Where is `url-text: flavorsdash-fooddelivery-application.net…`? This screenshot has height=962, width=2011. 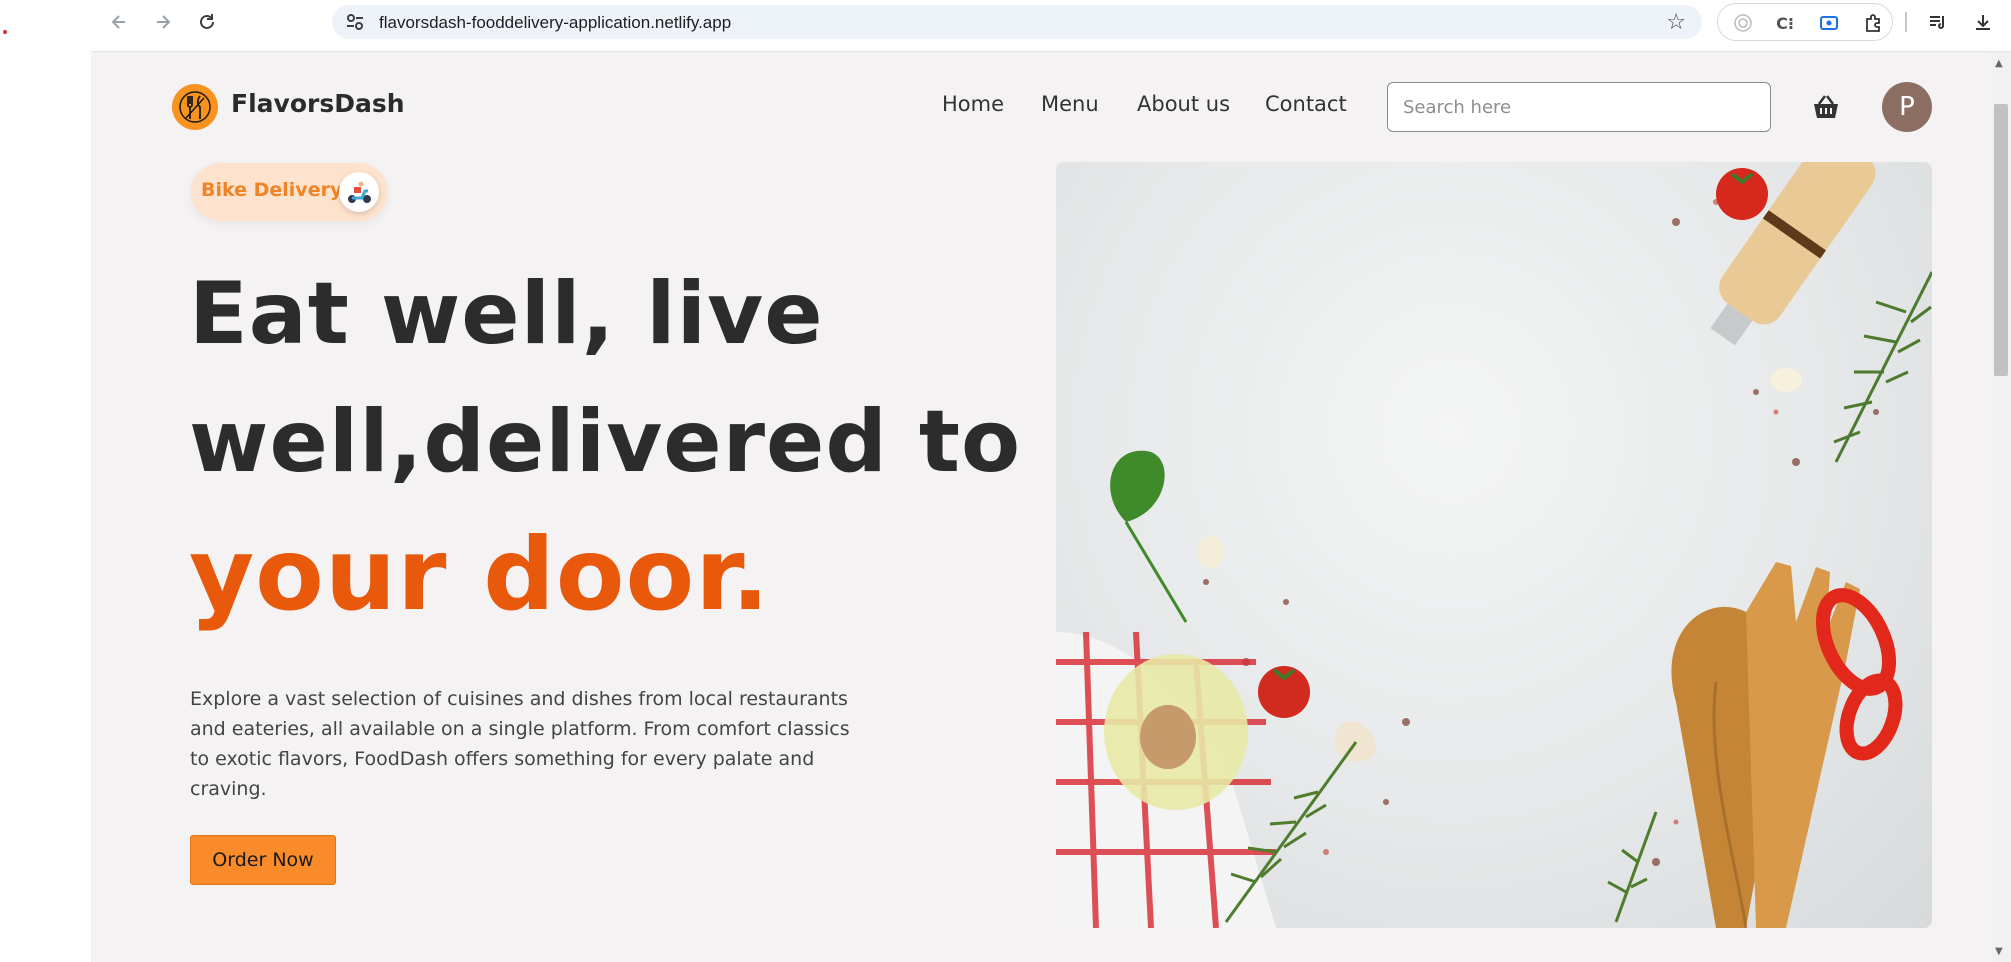 url-text: flavorsdash-fooddelivery-application.net… is located at coordinates (555, 22).